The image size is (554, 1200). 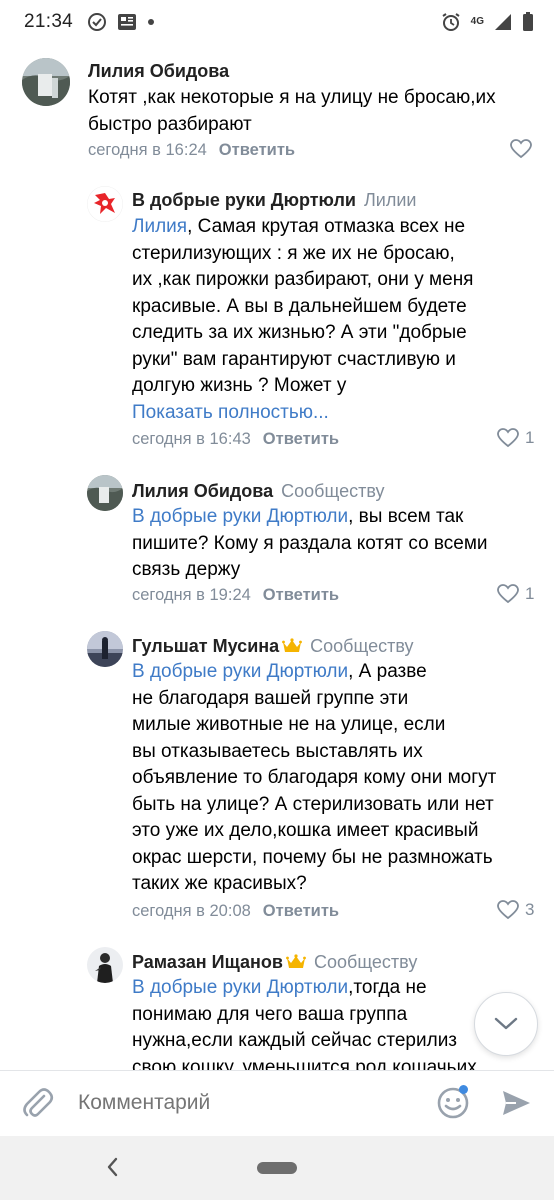 I want to click on comment-composer, so click(x=277, y=1103).